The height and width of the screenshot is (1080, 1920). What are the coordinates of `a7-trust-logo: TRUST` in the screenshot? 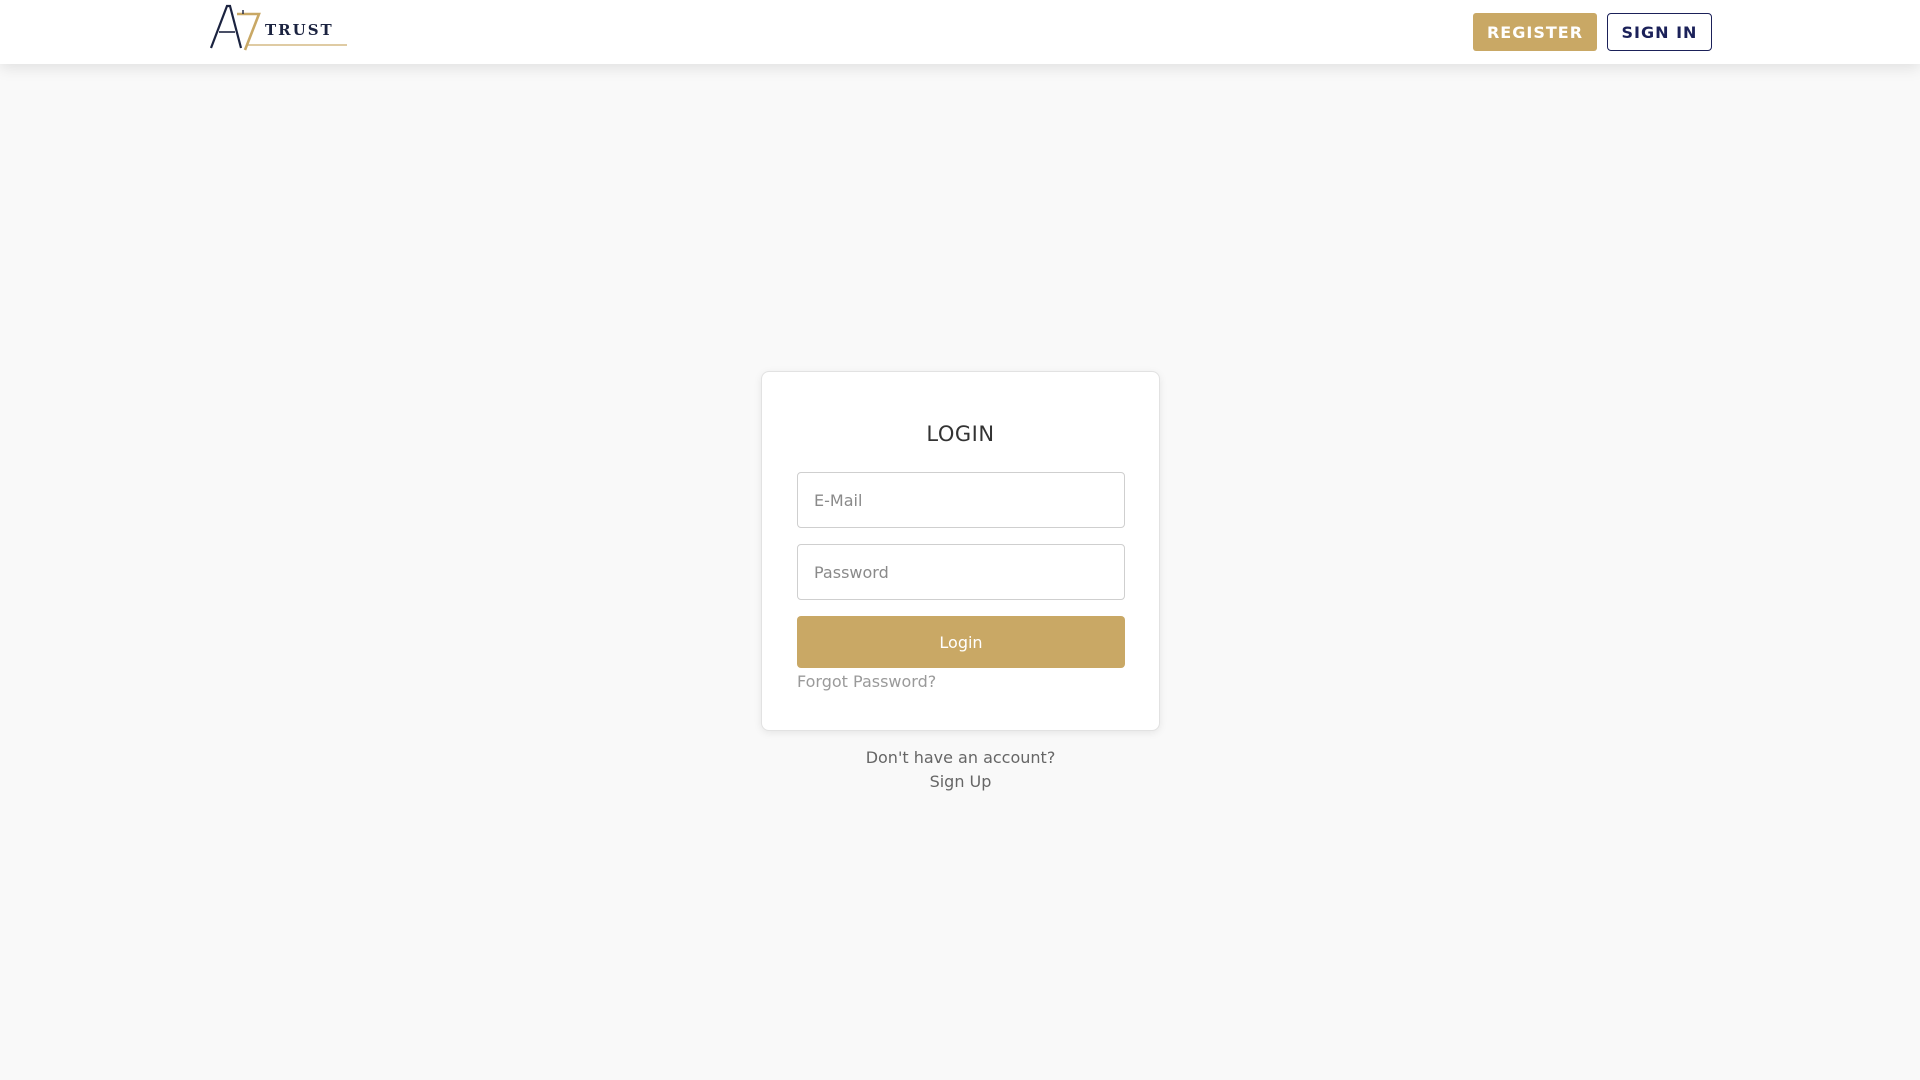 It's located at (278, 28).